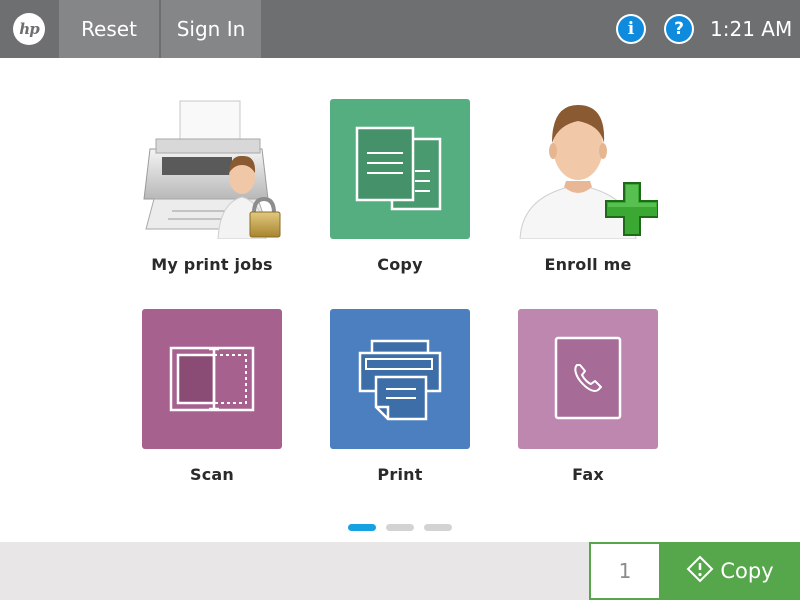  What do you see at coordinates (400, 29) in the screenshot?
I see `top-bar: hp Reset Sign In i ? 1:21 AM` at bounding box center [400, 29].